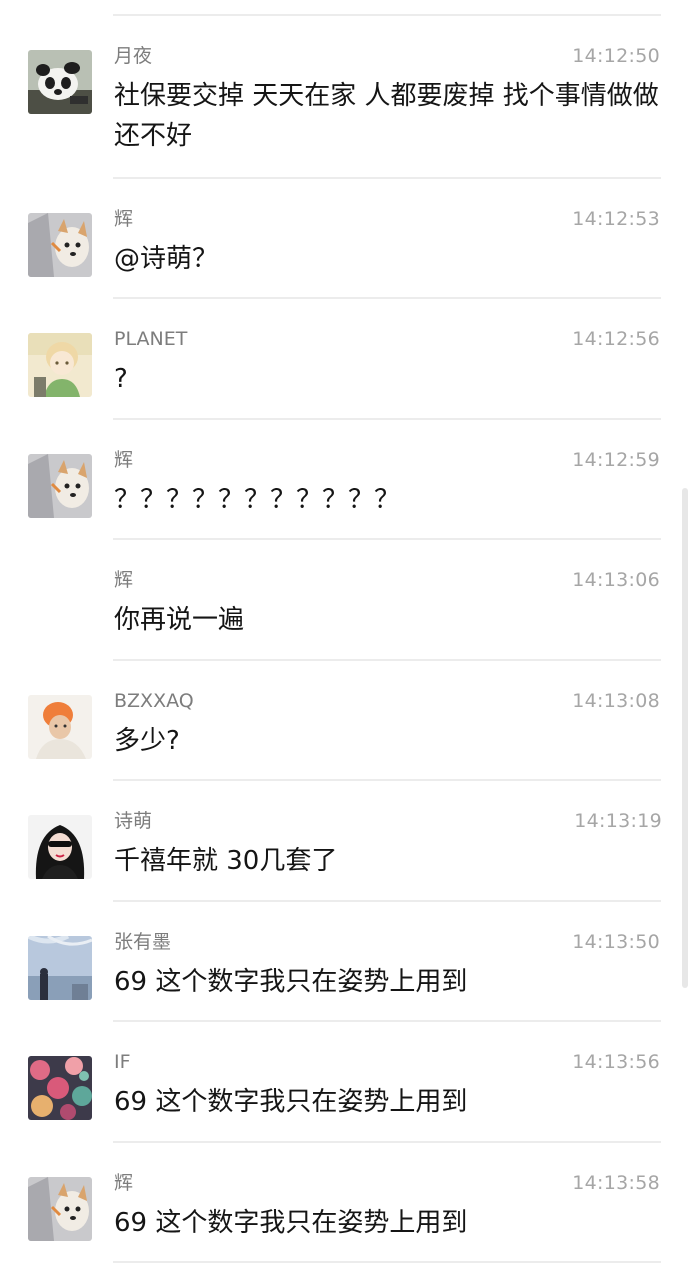  Describe the element at coordinates (154, 701) in the screenshot. I see `sender-name: BZXXAQ` at that location.